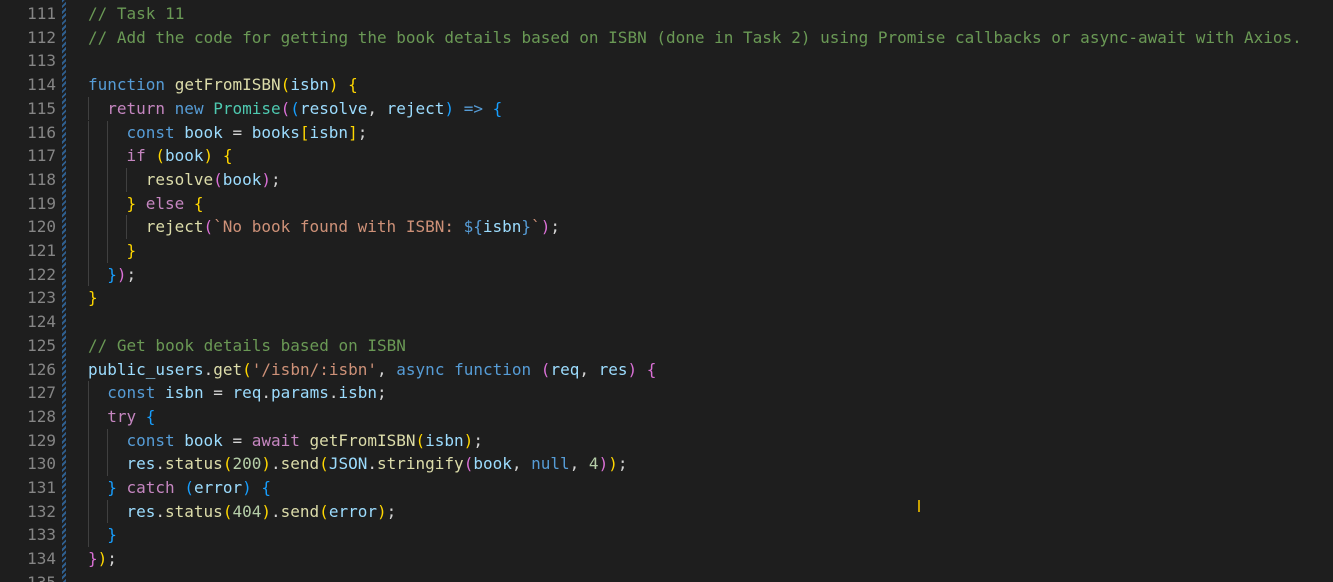 This screenshot has width=1333, height=582. What do you see at coordinates (666, 85) in the screenshot?
I see `code-line: 114 function getFromISBN(isbn) {` at bounding box center [666, 85].